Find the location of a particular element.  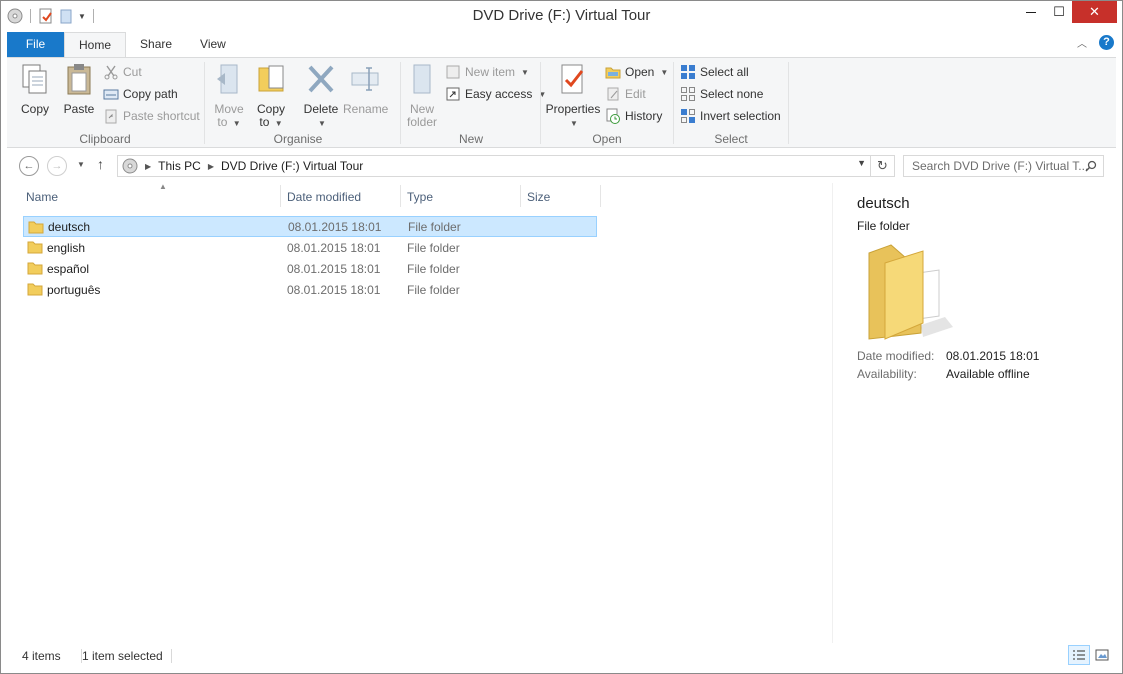

column-header-name: ▲ Name is located at coordinates (150, 196).